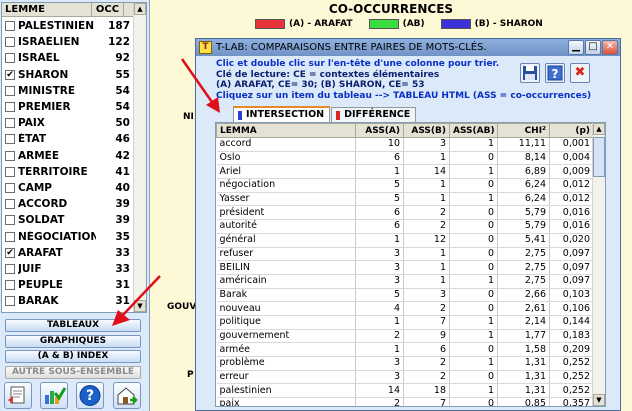 This screenshot has width=632, height=411. I want to click on table-row: Ariel 1 14 1 6,89 0,009, so click(405, 172).